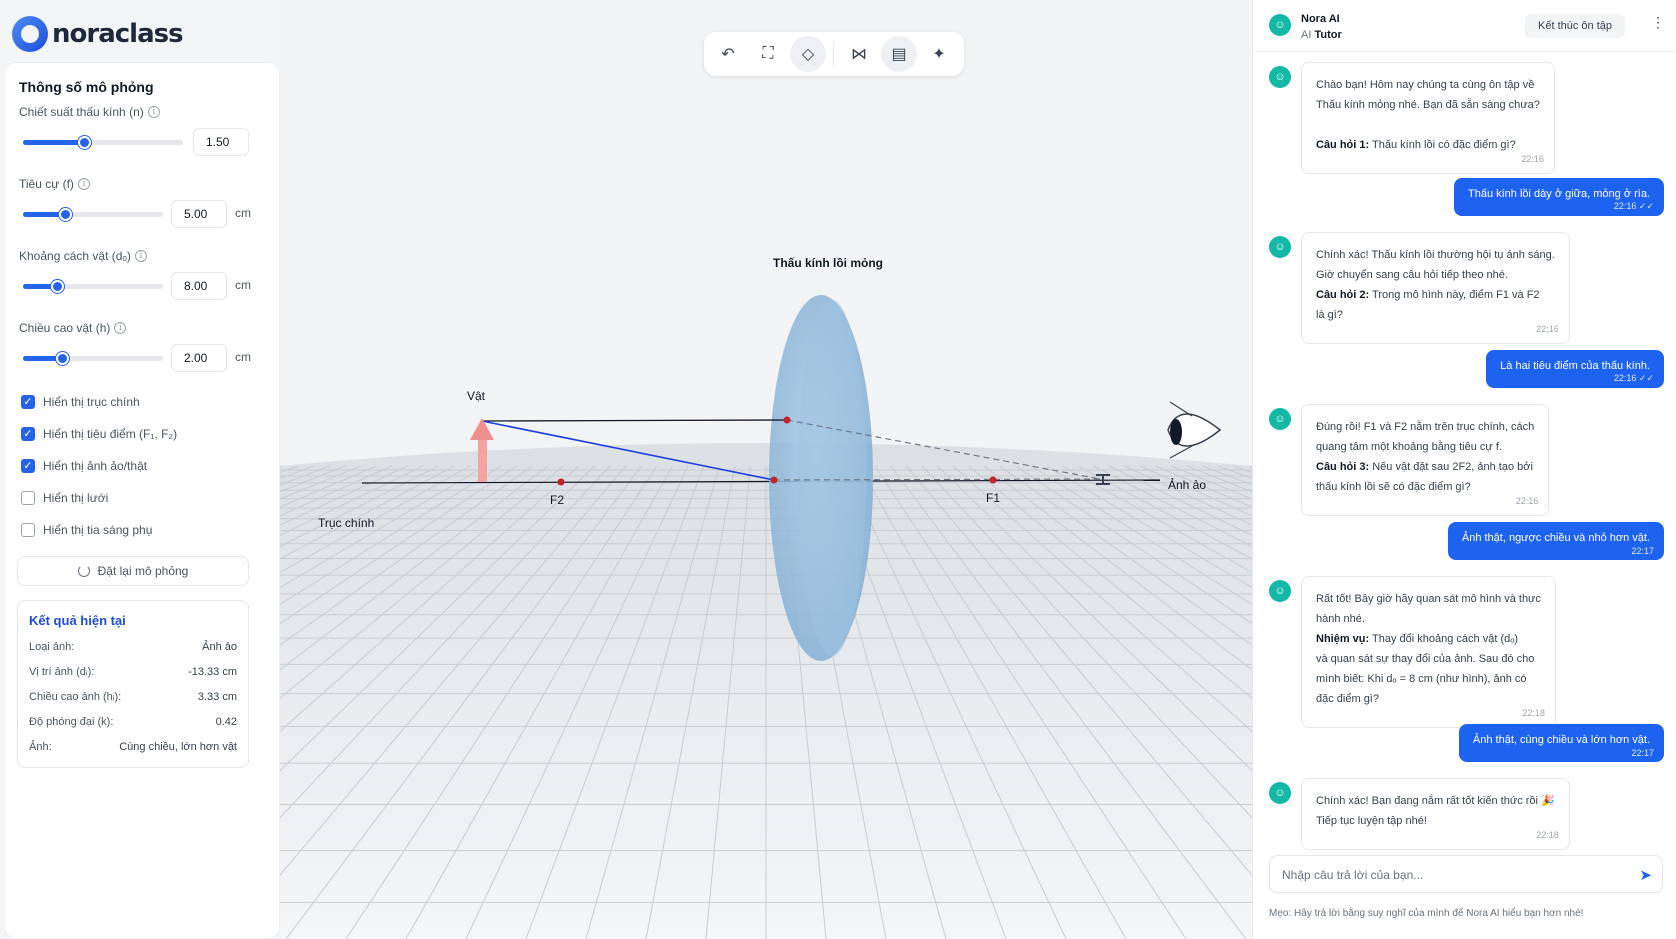 The image size is (1676, 939). Describe the element at coordinates (1417, 639) in the screenshot. I see `message-line: Nhiệm vụ: Thay đổi khoảng cách vật (dₒ)` at that location.